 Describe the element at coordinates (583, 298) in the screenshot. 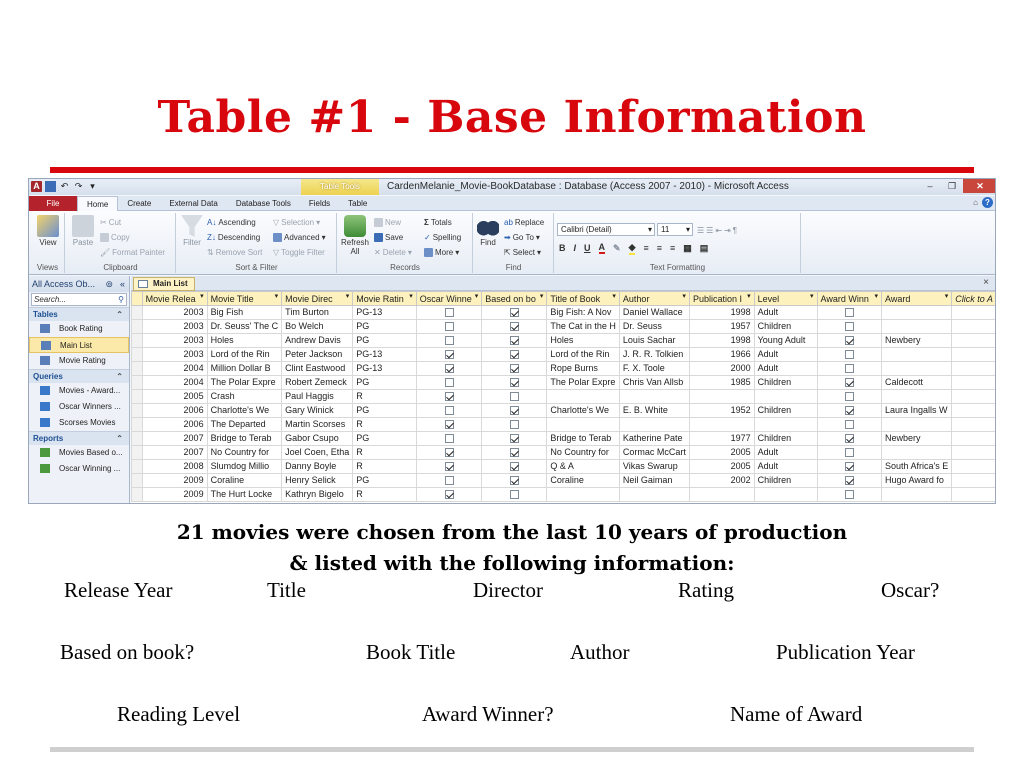

I see `column-header: Title of Book ▾` at that location.